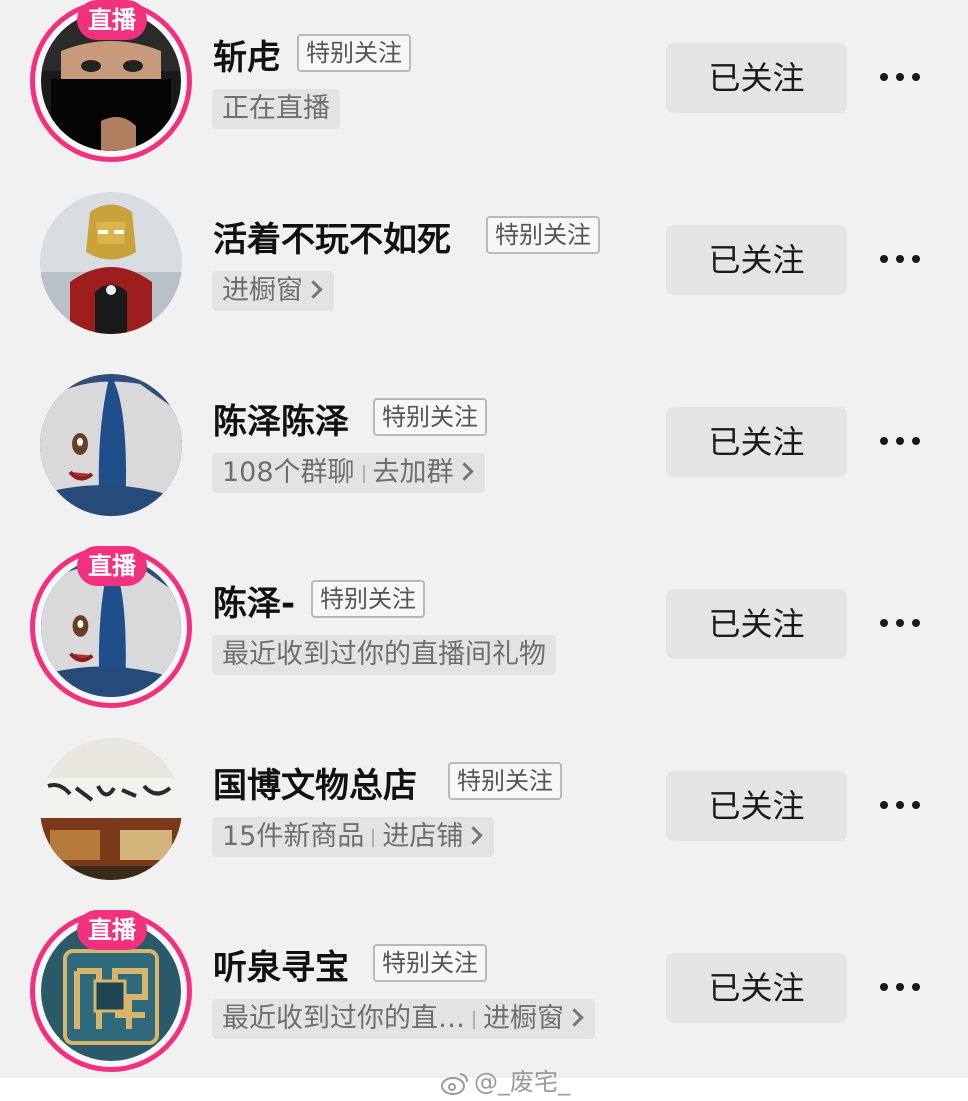  Describe the element at coordinates (262, 290) in the screenshot. I see `showcase-link-text: 进橱窗` at that location.